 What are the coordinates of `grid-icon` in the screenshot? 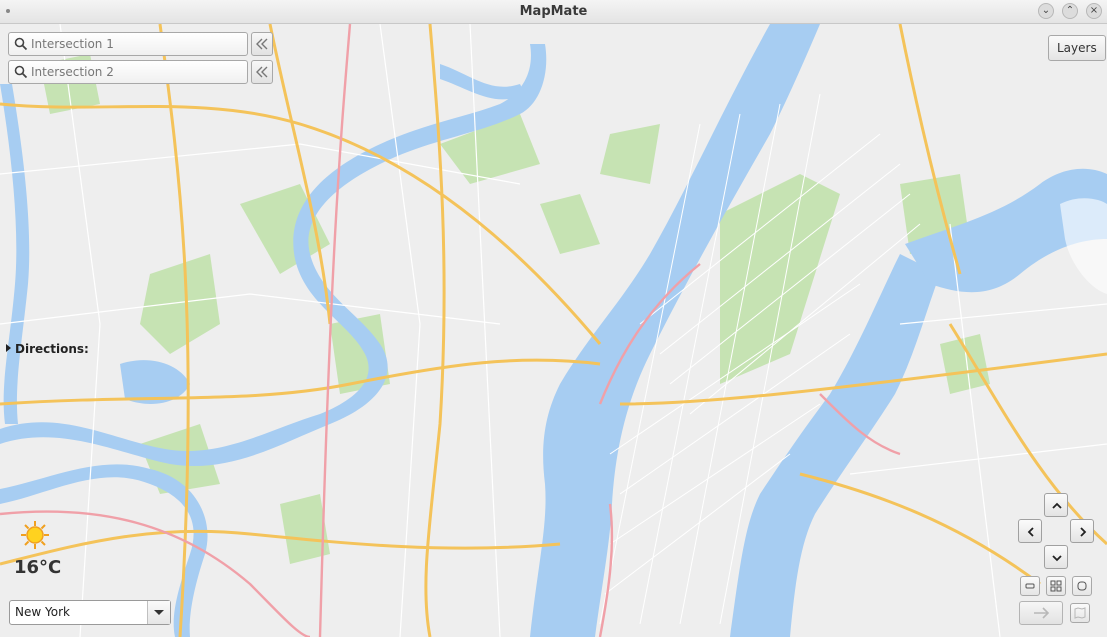 It's located at (1056, 586).